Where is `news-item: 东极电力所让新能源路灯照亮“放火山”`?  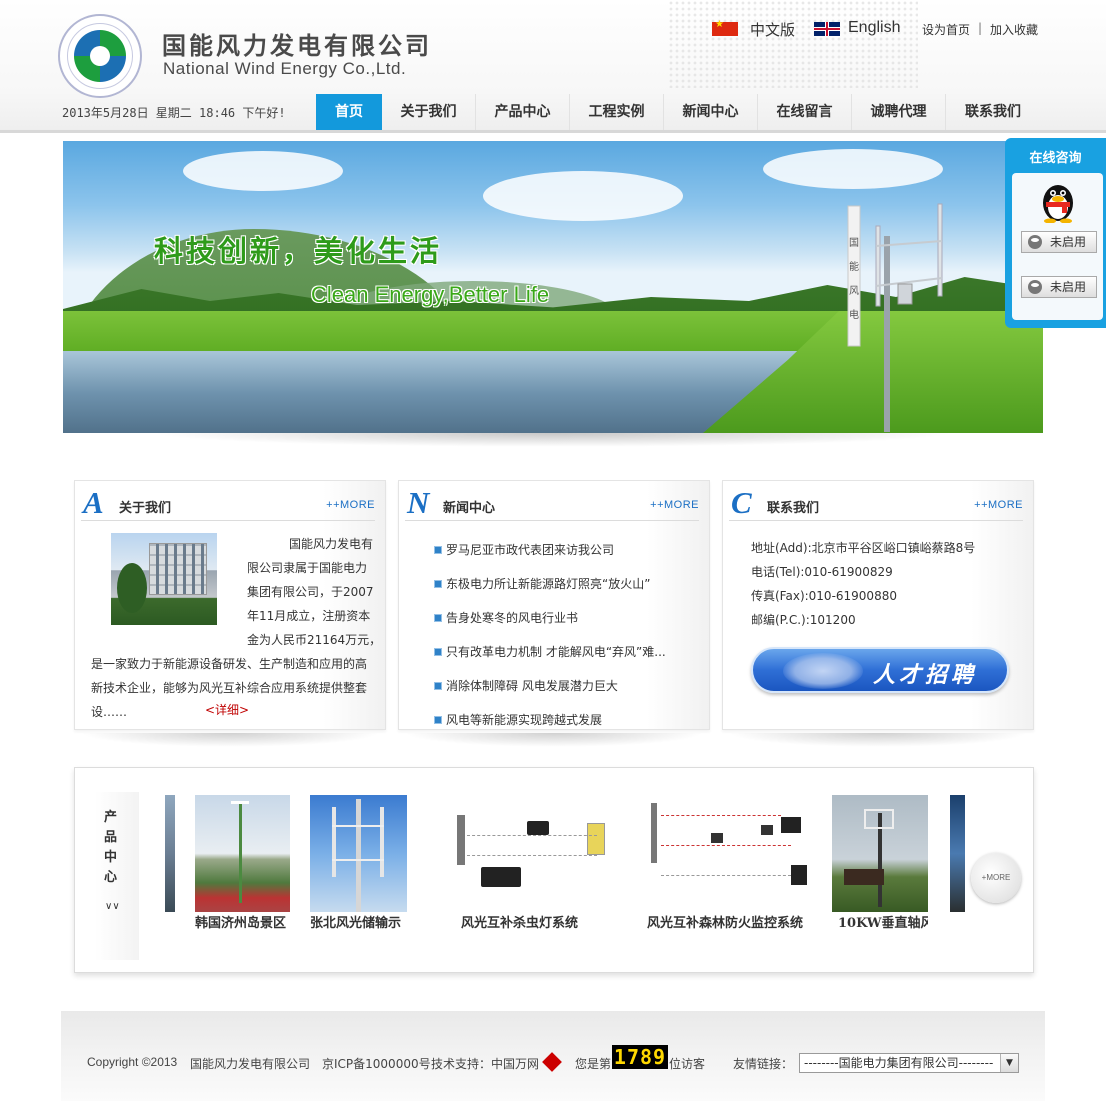 news-item: 东极电力所让新能源路灯照亮“放火山” is located at coordinates (542, 583).